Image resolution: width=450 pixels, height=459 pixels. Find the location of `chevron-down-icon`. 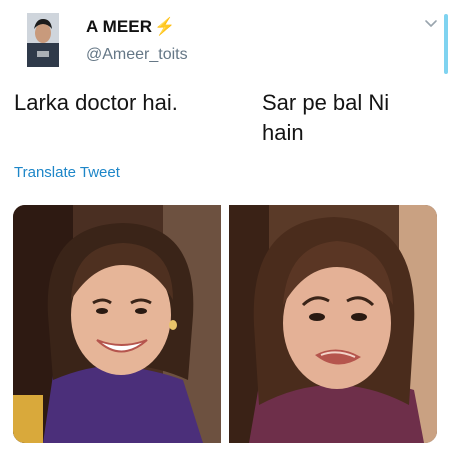

chevron-down-icon is located at coordinates (431, 24).